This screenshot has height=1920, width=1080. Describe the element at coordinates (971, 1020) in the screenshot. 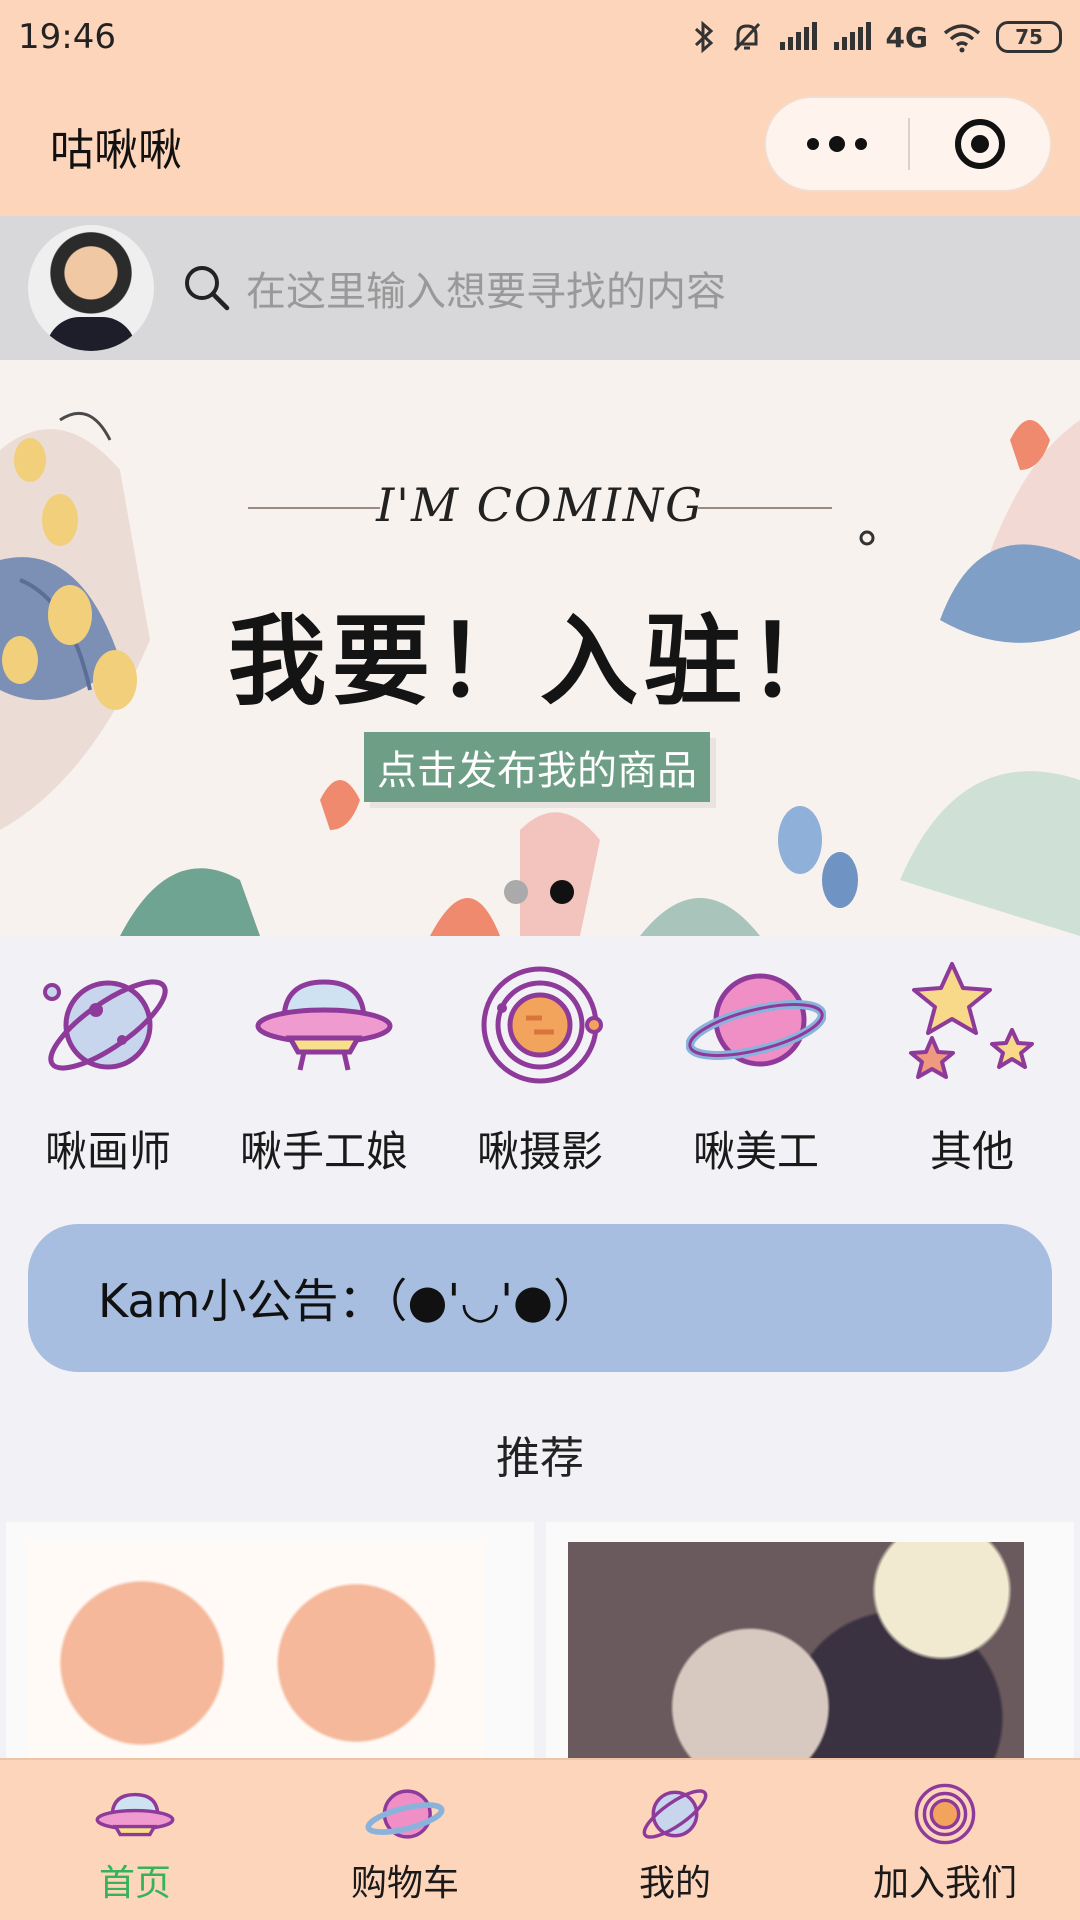

I see `stars-icon` at that location.